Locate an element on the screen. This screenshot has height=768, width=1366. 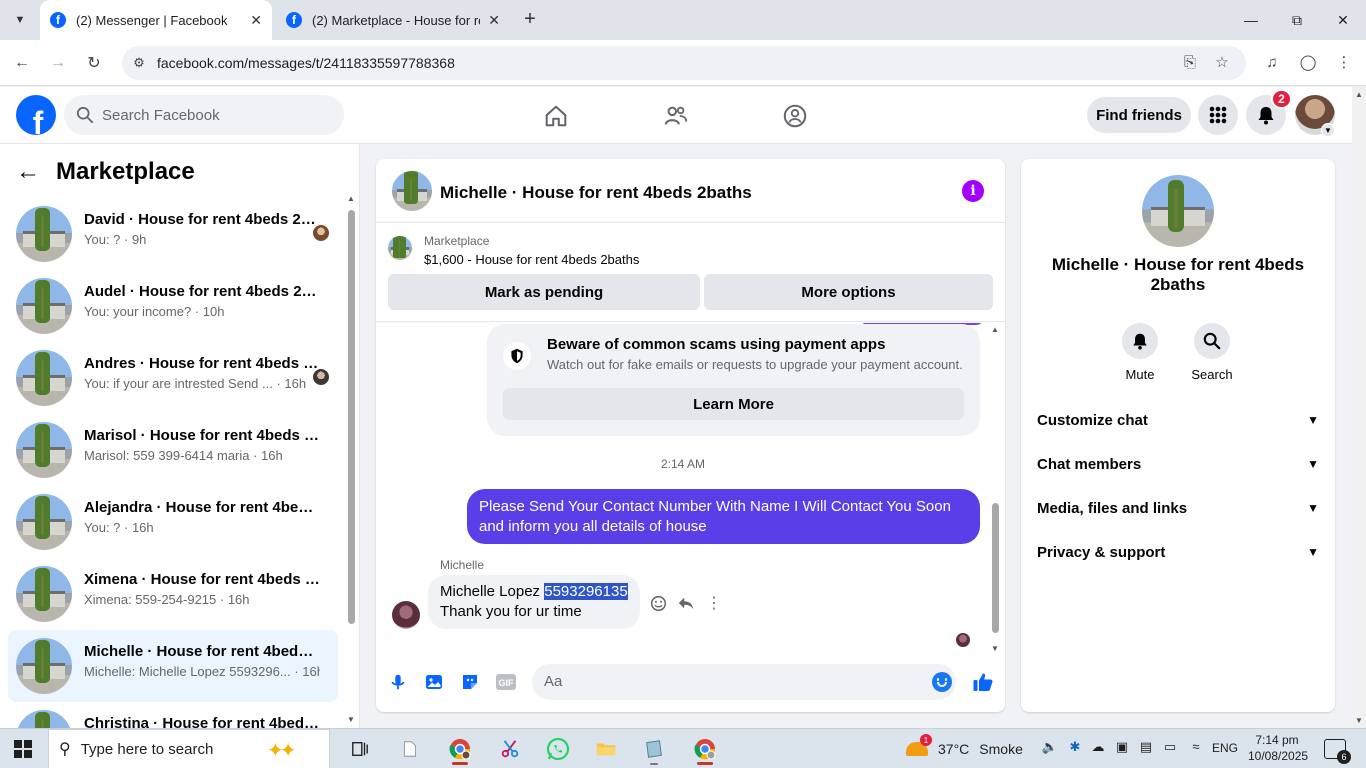
selected-phone-number: 5593296135 is located at coordinates (586, 591).